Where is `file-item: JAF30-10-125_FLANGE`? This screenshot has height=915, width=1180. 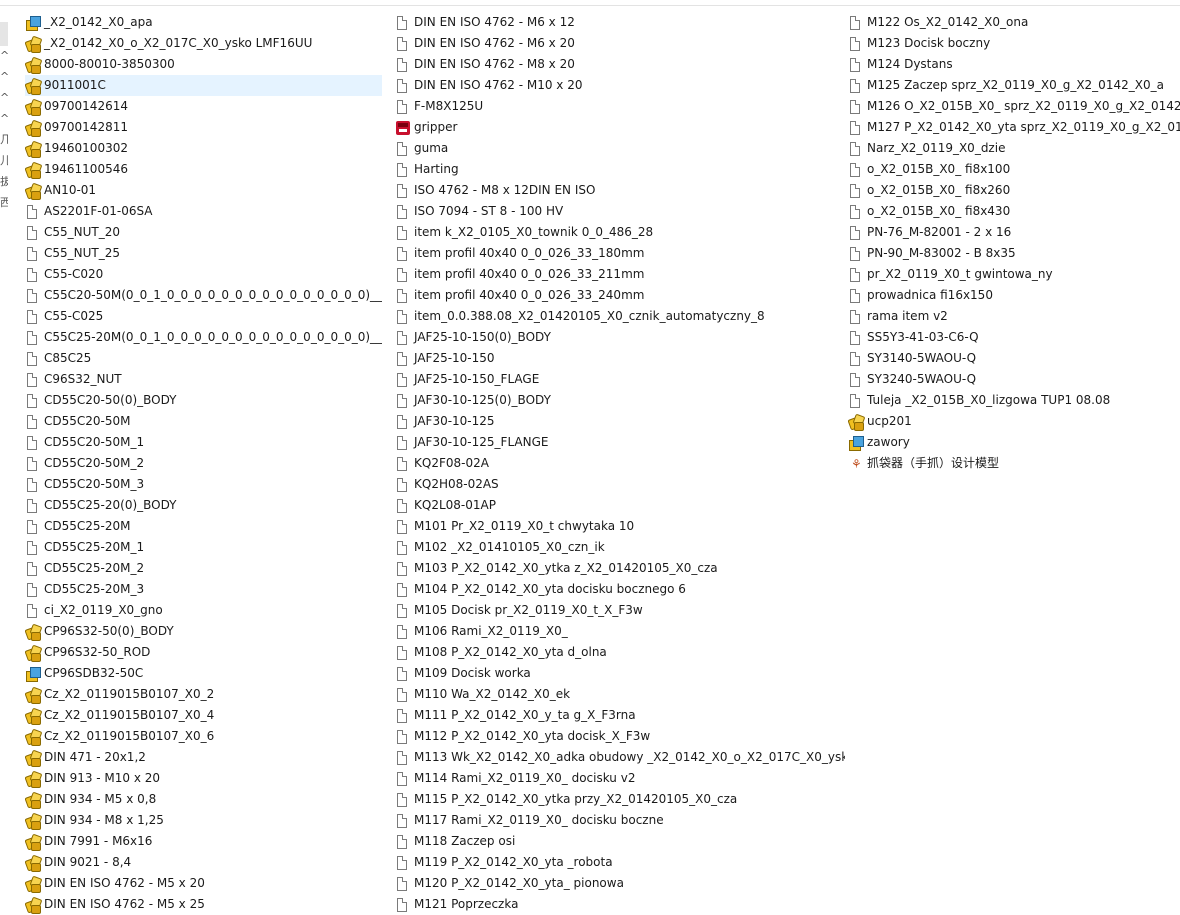 file-item: JAF30-10-125_FLANGE is located at coordinates (620, 442).